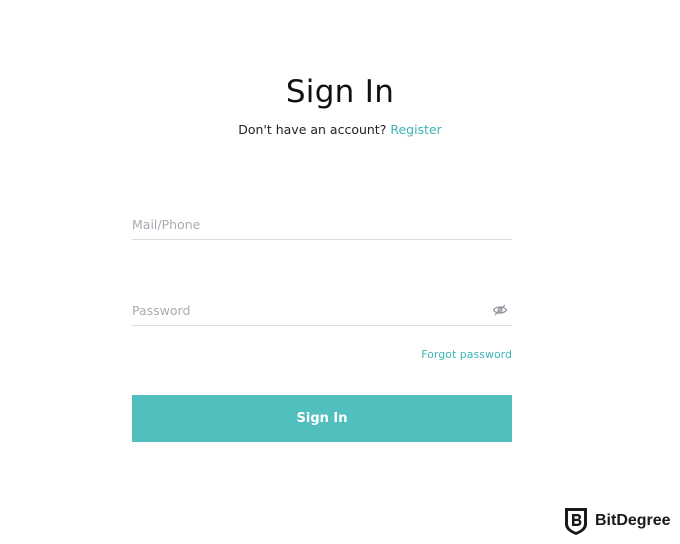  Describe the element at coordinates (415, 129) in the screenshot. I see `register-link: Register` at that location.